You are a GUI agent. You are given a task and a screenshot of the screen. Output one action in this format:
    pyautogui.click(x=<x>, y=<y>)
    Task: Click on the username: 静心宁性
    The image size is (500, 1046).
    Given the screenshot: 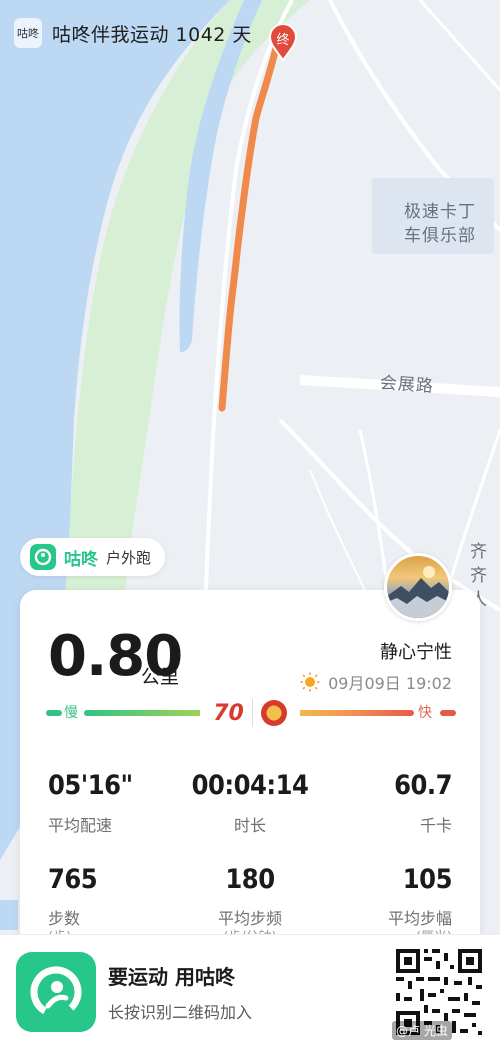 What is the action you would take?
    pyautogui.click(x=416, y=652)
    